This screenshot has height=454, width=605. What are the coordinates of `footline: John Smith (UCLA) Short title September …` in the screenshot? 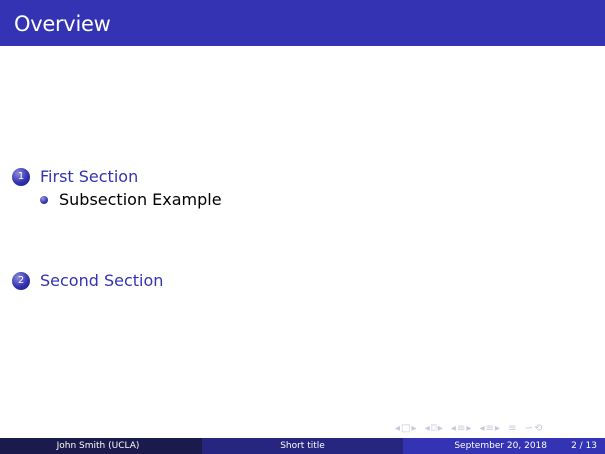 It's located at (302, 446).